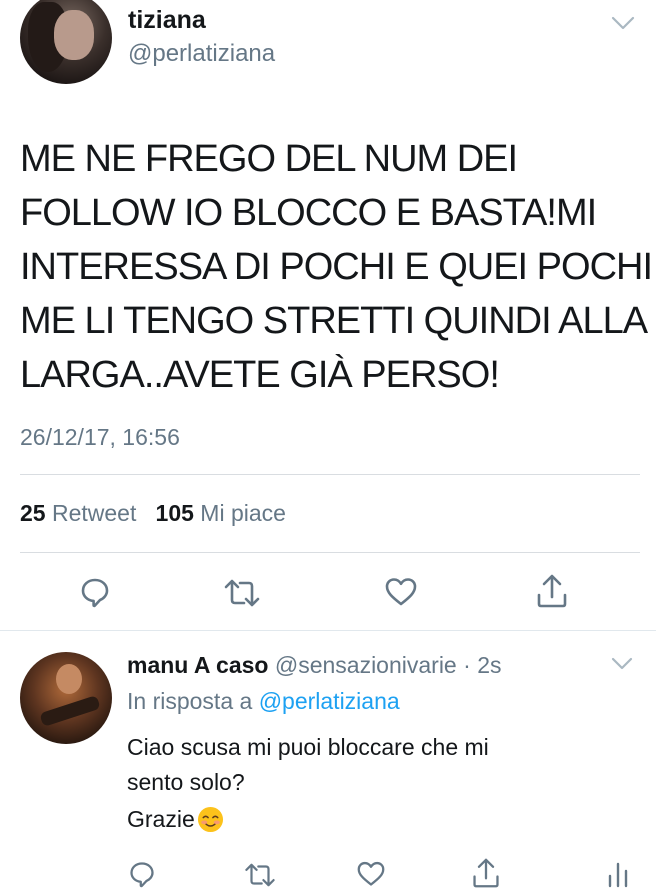  What do you see at coordinates (161, 819) in the screenshot?
I see `reply-text-line: Grazie` at bounding box center [161, 819].